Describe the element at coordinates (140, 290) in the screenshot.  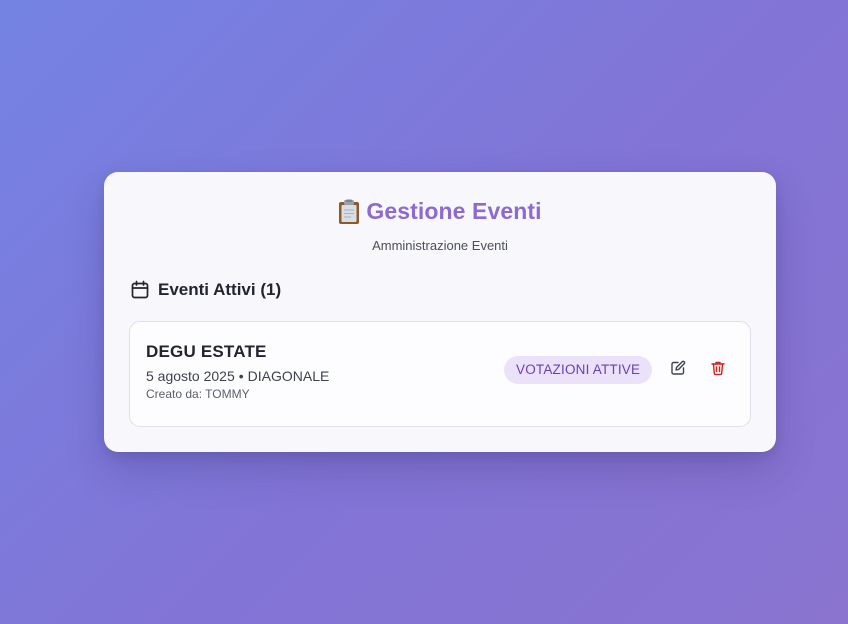
I see `calendar-icon` at that location.